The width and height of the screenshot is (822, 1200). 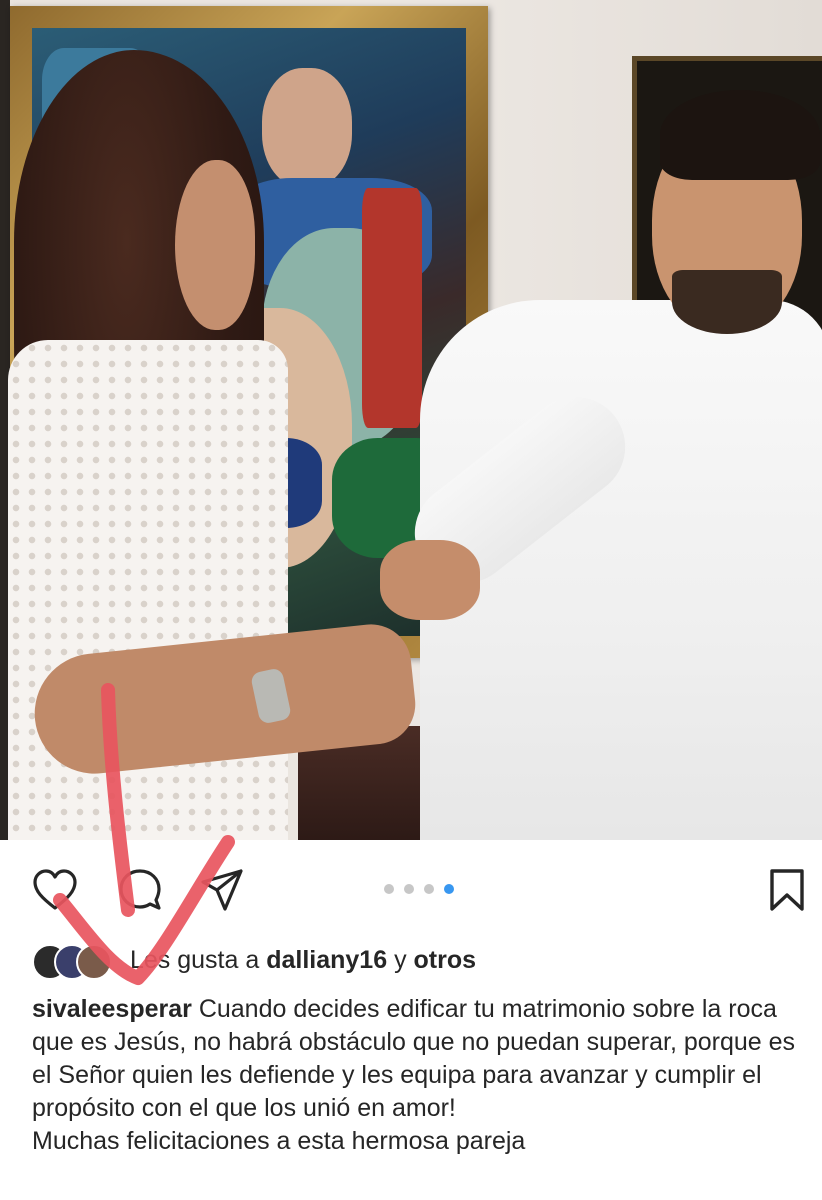 What do you see at coordinates (787, 890) in the screenshot?
I see `bookmark-icon` at bounding box center [787, 890].